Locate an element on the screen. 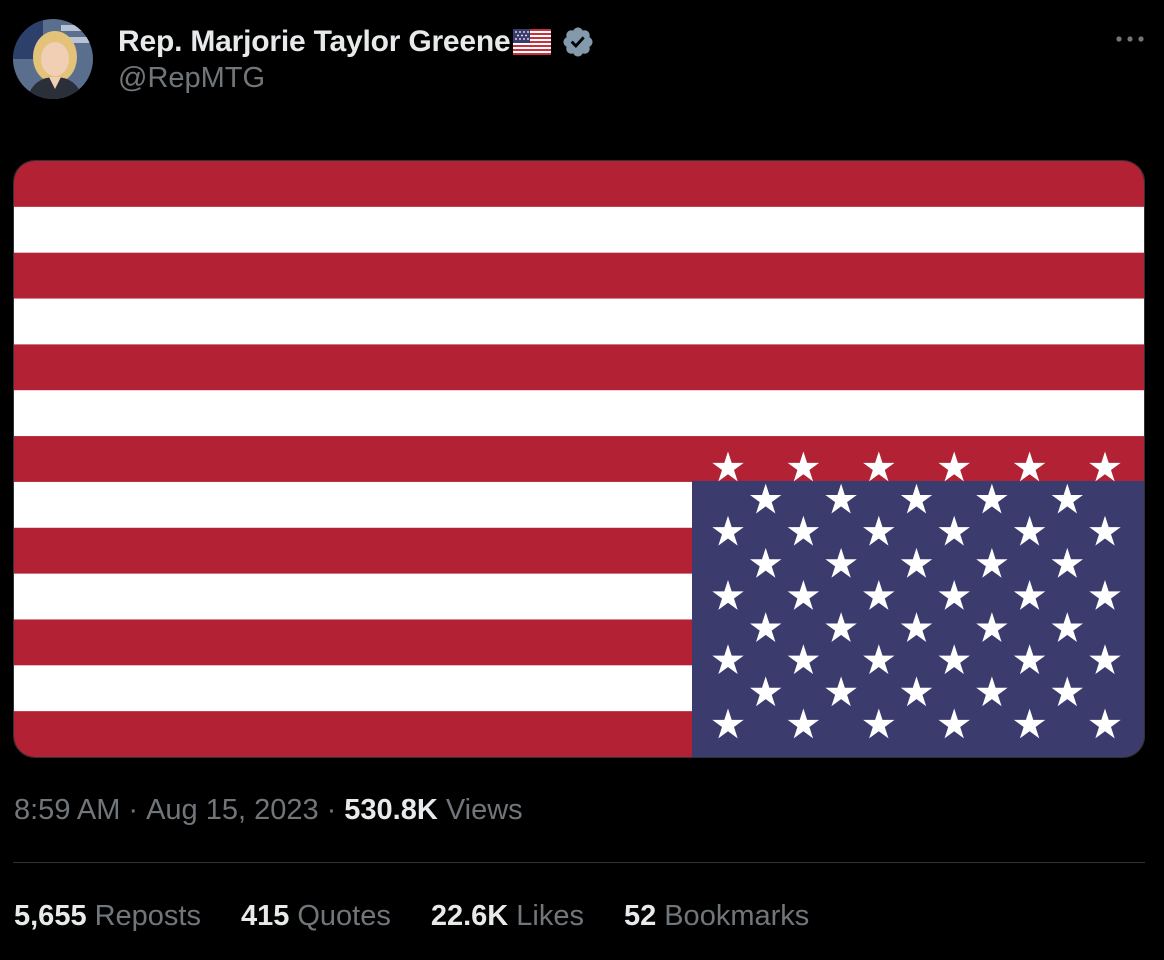 The width and height of the screenshot is (1164, 960). author-handle: @RepMTG is located at coordinates (191, 78).